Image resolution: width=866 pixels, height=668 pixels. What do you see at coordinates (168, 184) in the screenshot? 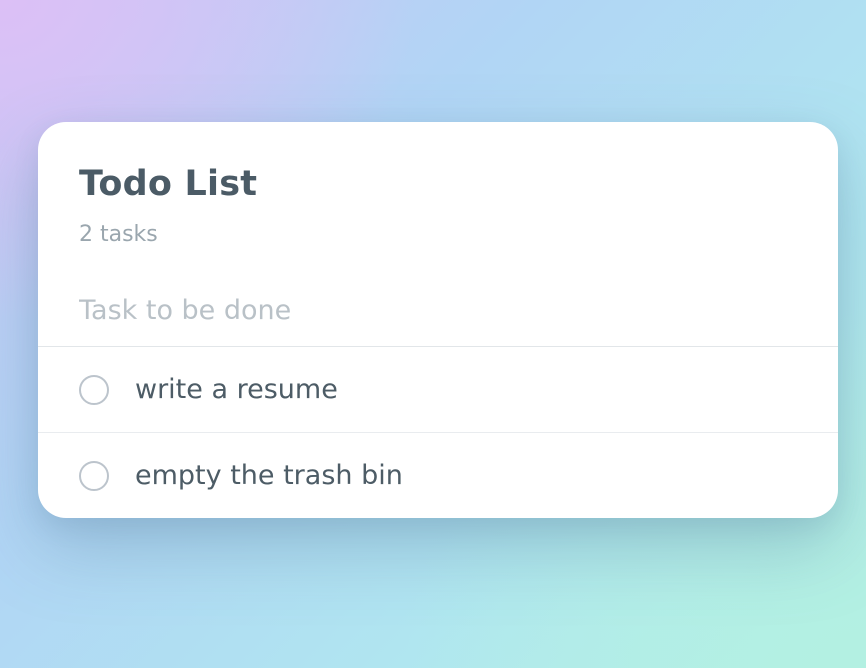
I see `page-title: Todo List` at bounding box center [168, 184].